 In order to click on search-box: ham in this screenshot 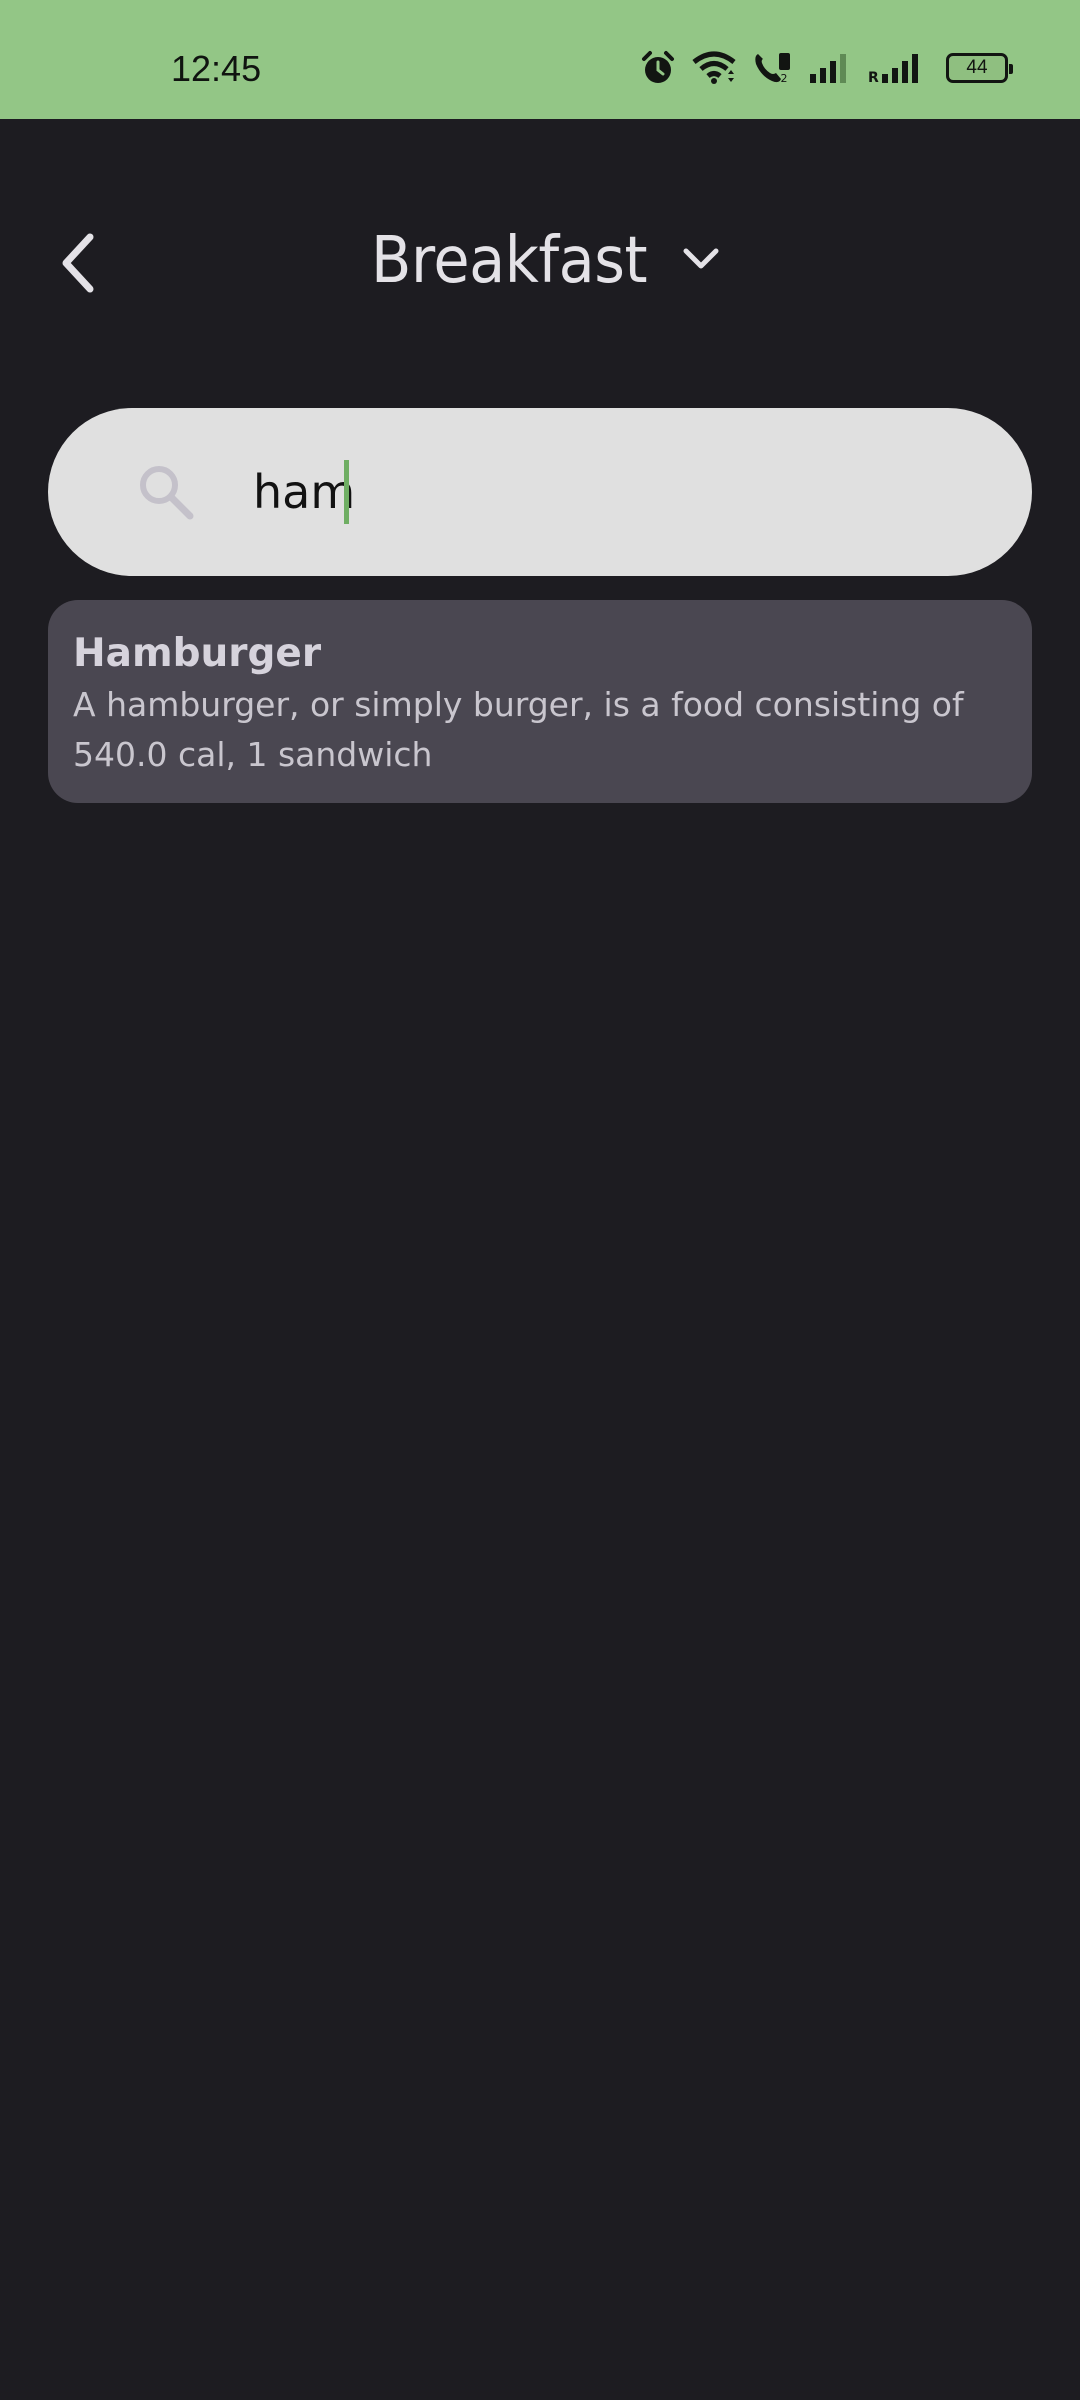, I will do `click(540, 492)`.